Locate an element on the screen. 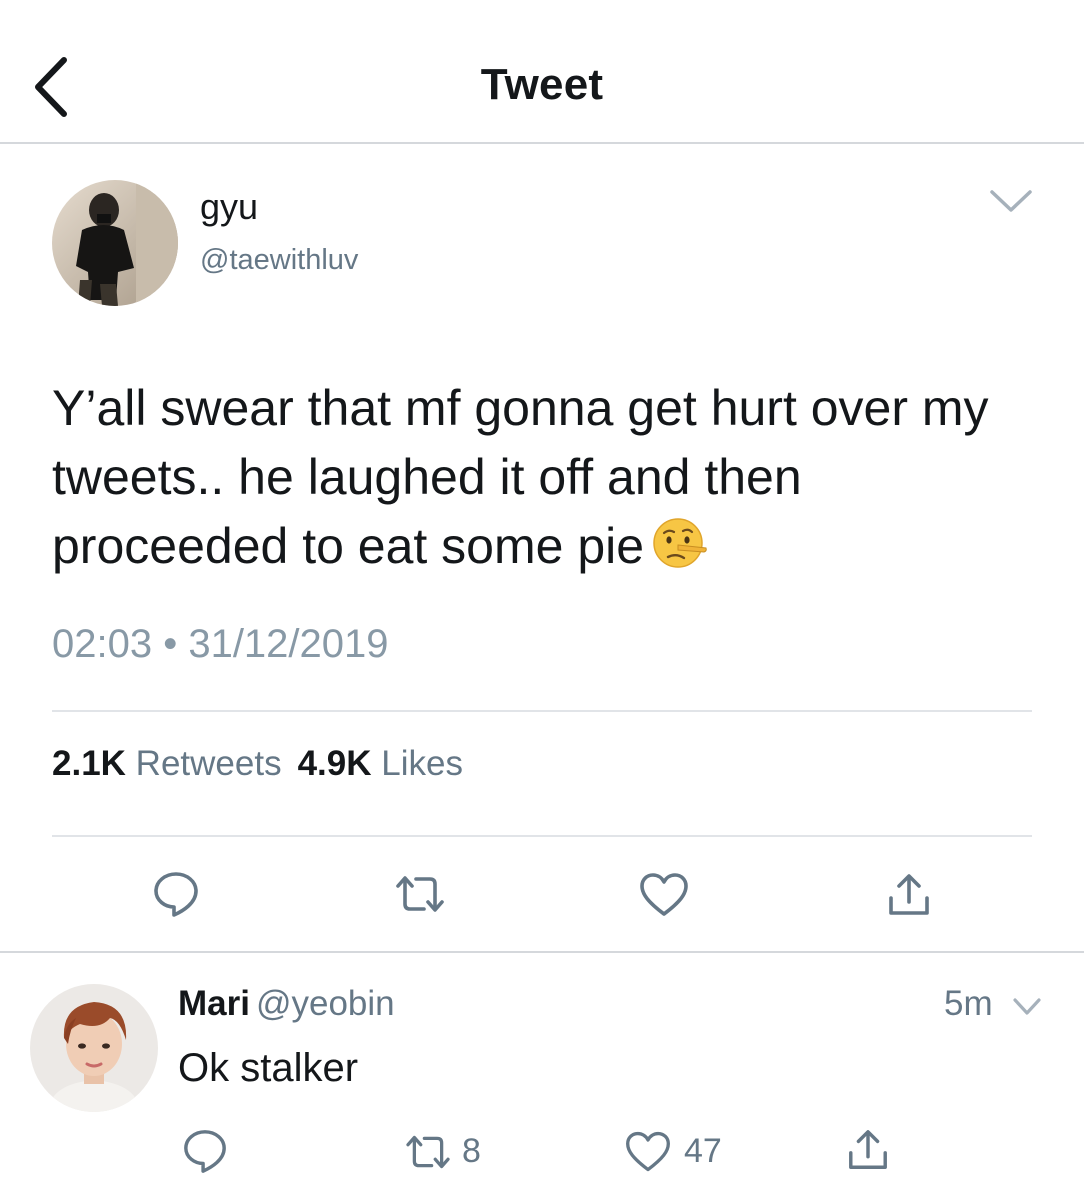  retweet-stat: 2.1K Retweets is located at coordinates (167, 763).